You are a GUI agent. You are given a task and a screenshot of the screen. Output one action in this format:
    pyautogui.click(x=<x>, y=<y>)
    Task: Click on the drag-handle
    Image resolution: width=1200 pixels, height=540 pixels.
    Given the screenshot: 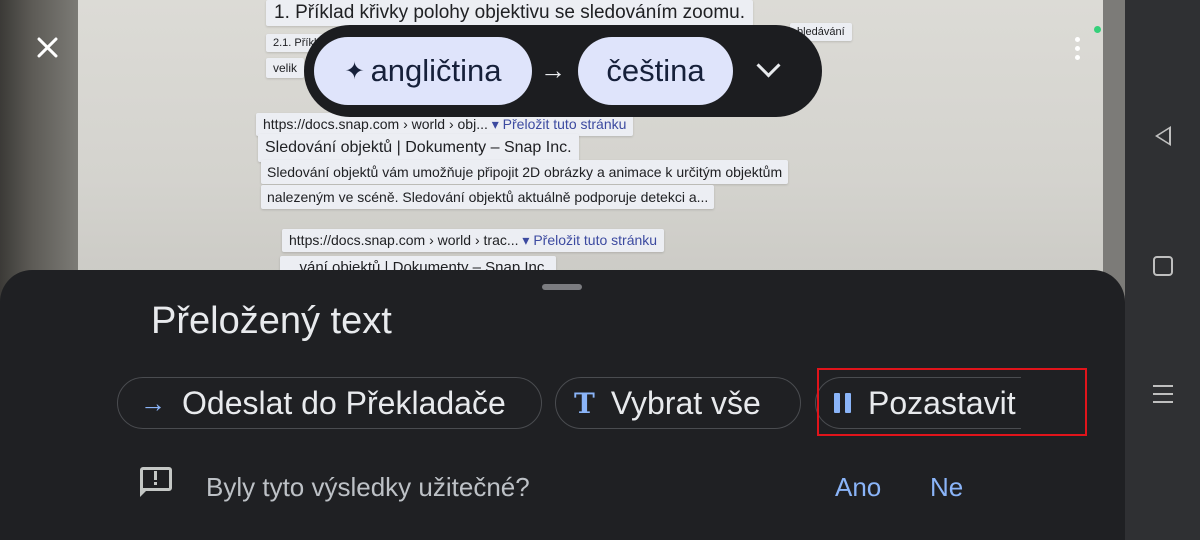 What is the action you would take?
    pyautogui.click(x=562, y=287)
    